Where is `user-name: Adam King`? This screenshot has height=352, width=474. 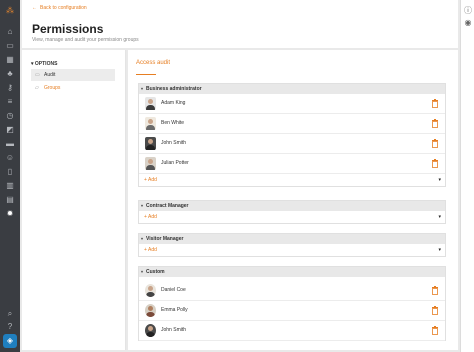
user-name: Adam King is located at coordinates (173, 103).